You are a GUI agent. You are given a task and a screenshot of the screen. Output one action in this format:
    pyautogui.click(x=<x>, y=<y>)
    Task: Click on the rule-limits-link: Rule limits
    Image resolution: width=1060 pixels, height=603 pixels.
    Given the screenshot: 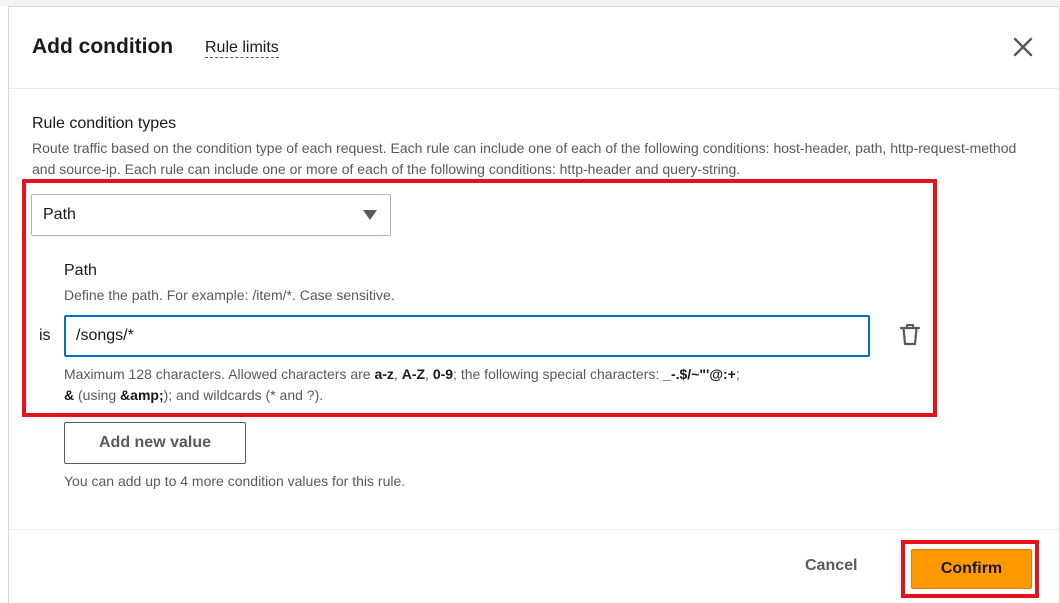 What is the action you would take?
    pyautogui.click(x=242, y=48)
    